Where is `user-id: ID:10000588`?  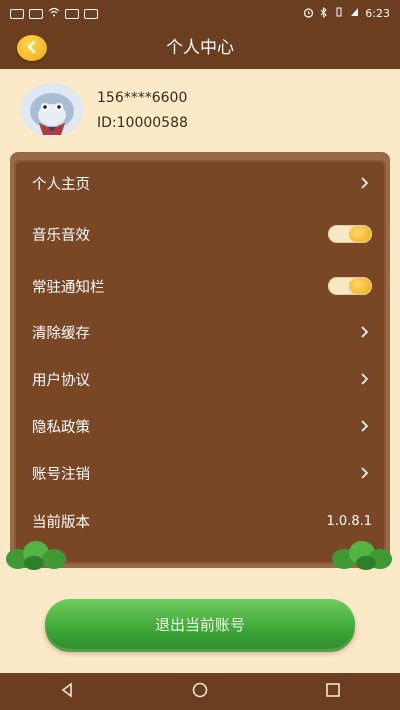
user-id: ID:10000588 is located at coordinates (142, 123).